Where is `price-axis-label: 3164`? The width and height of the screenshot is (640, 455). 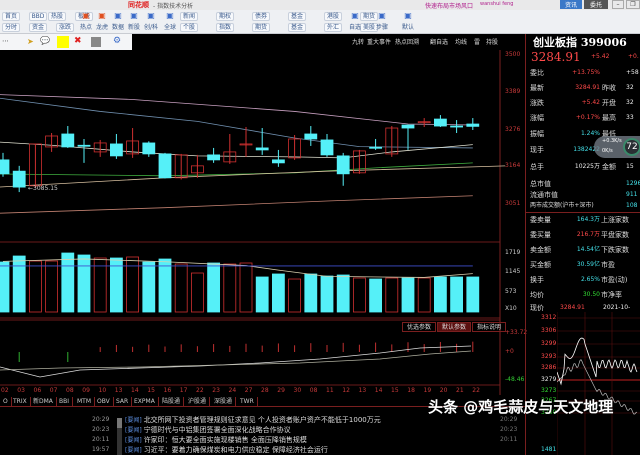 price-axis-label: 3164 is located at coordinates (513, 165).